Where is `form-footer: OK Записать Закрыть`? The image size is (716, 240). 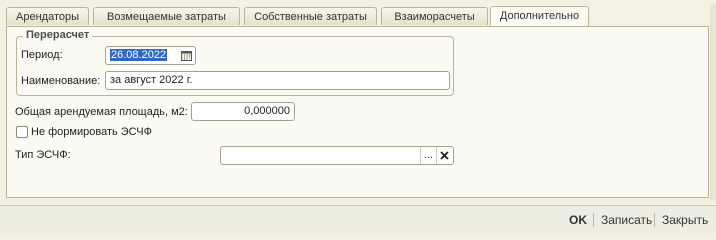 form-footer: OK Записать Закрыть is located at coordinates (358, 219).